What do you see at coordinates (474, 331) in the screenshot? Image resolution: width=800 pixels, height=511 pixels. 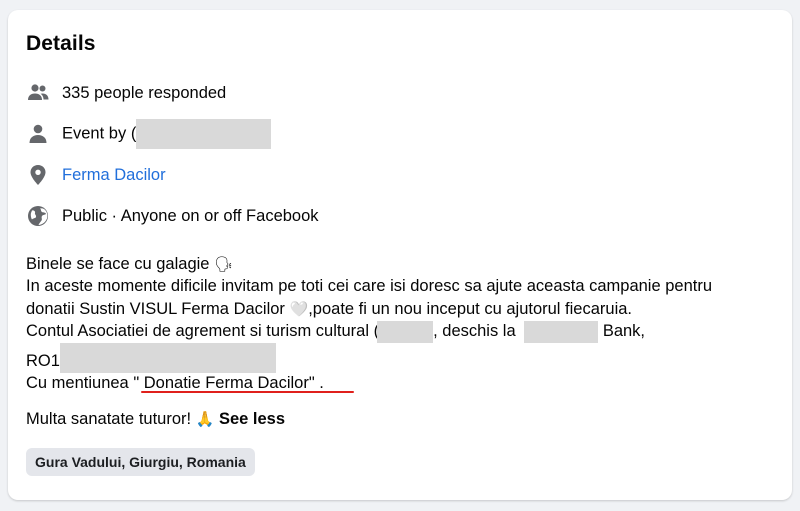 I see `description-line-4-b: , deschis la` at bounding box center [474, 331].